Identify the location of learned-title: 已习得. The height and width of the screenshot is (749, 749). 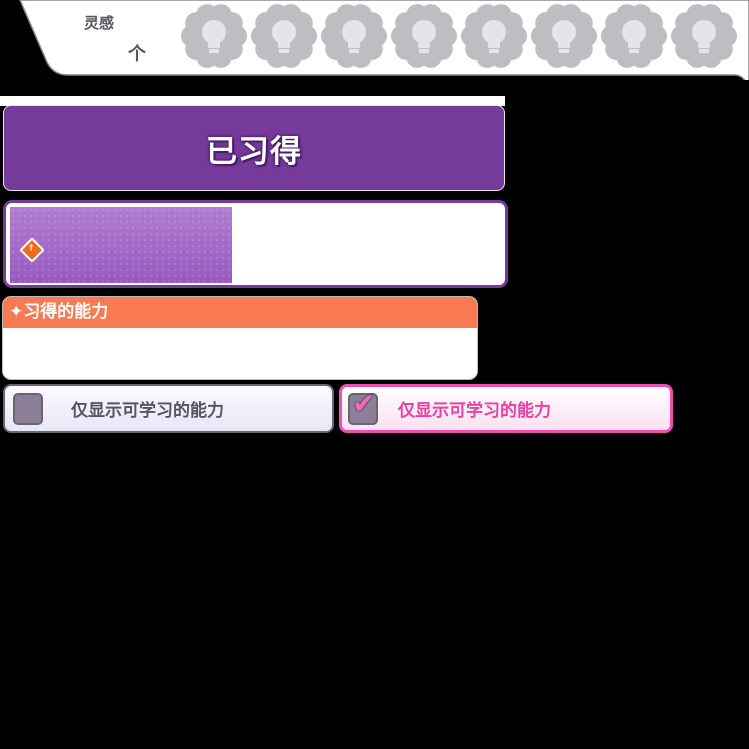
(254, 151).